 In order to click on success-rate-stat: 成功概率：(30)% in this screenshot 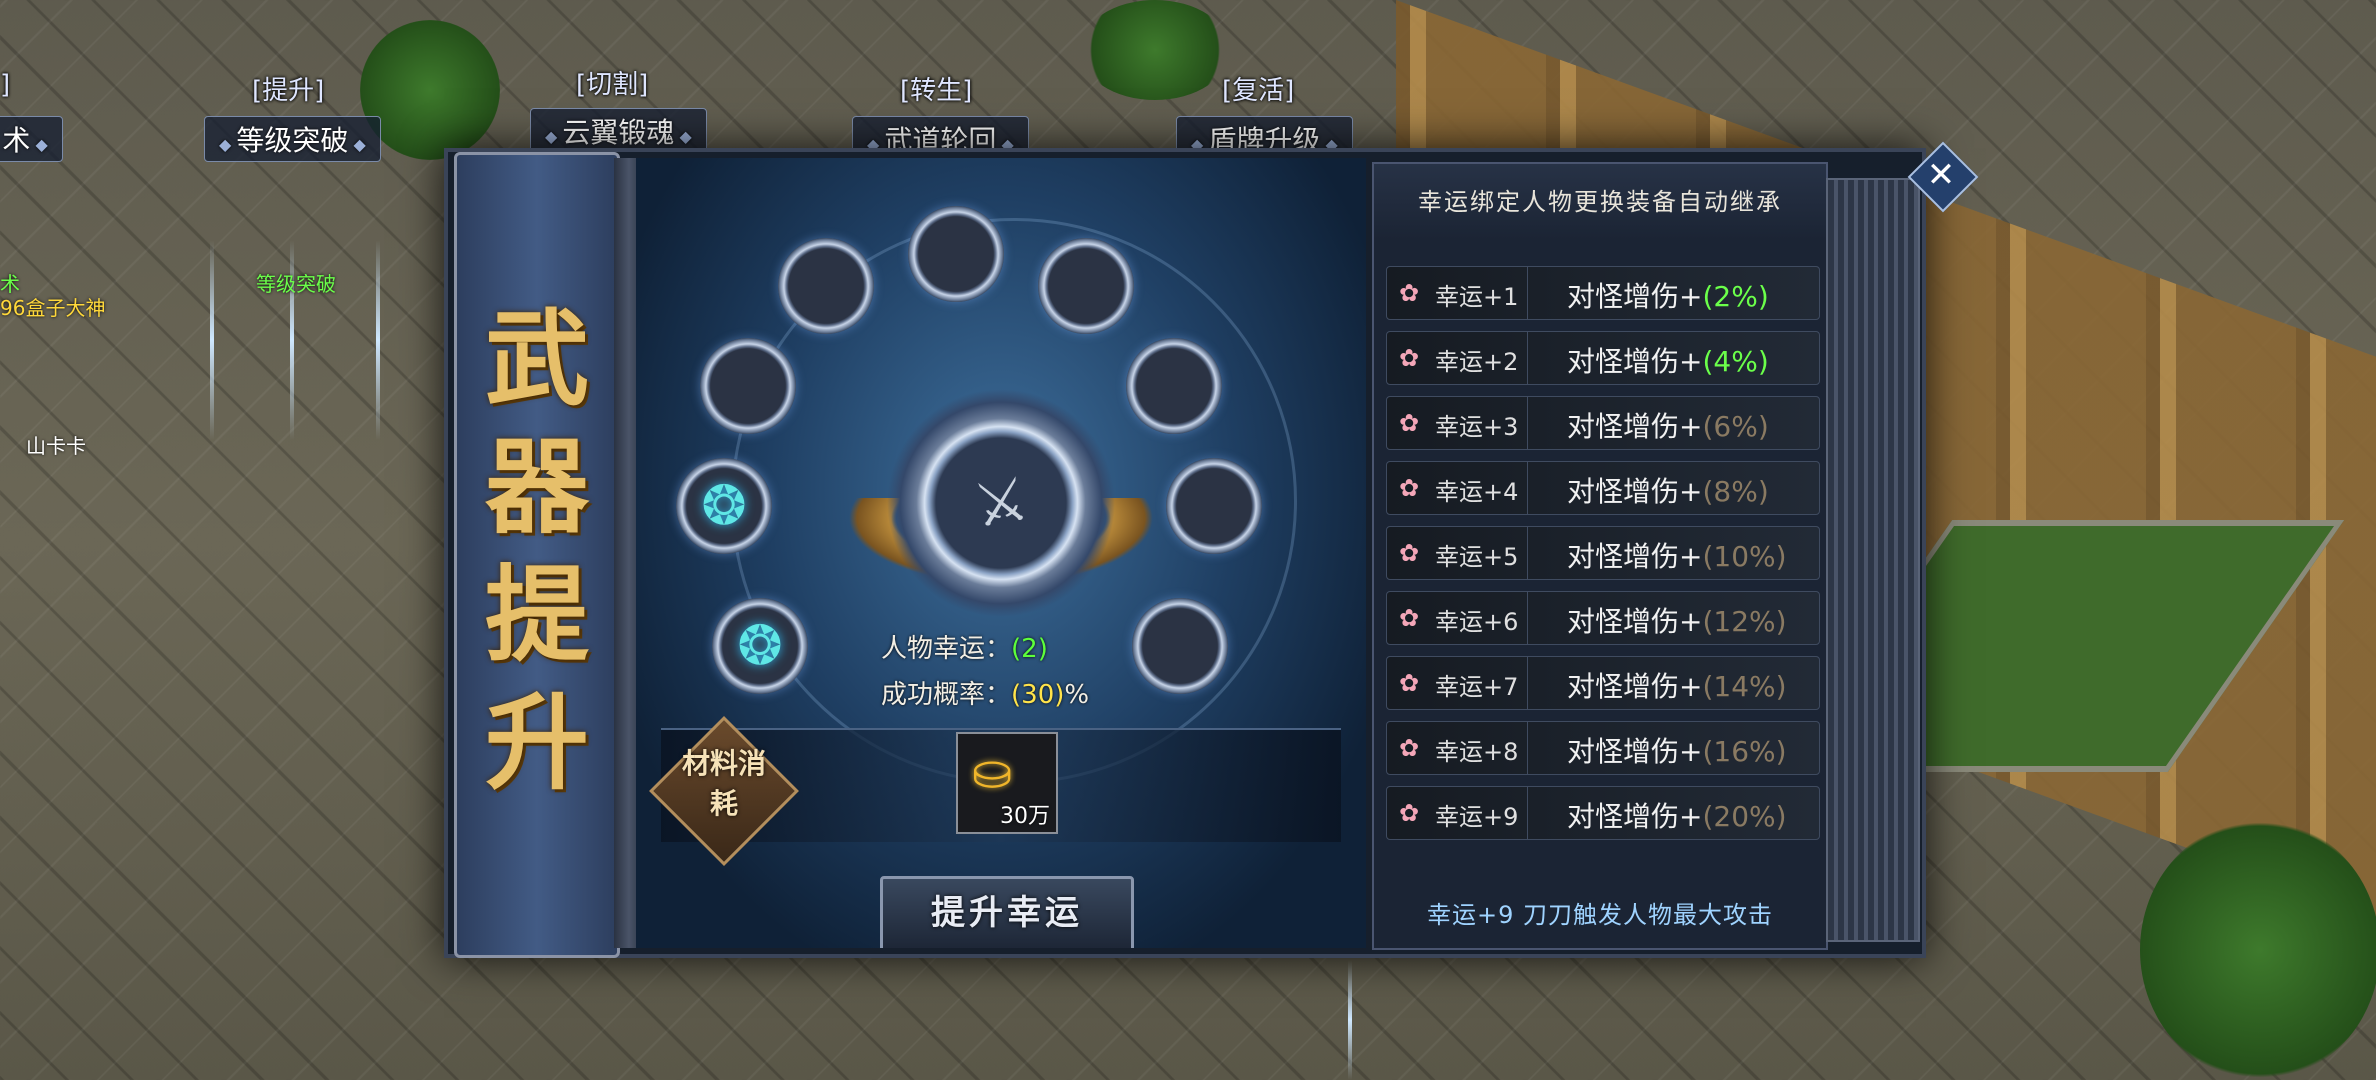, I will do `click(985, 692)`.